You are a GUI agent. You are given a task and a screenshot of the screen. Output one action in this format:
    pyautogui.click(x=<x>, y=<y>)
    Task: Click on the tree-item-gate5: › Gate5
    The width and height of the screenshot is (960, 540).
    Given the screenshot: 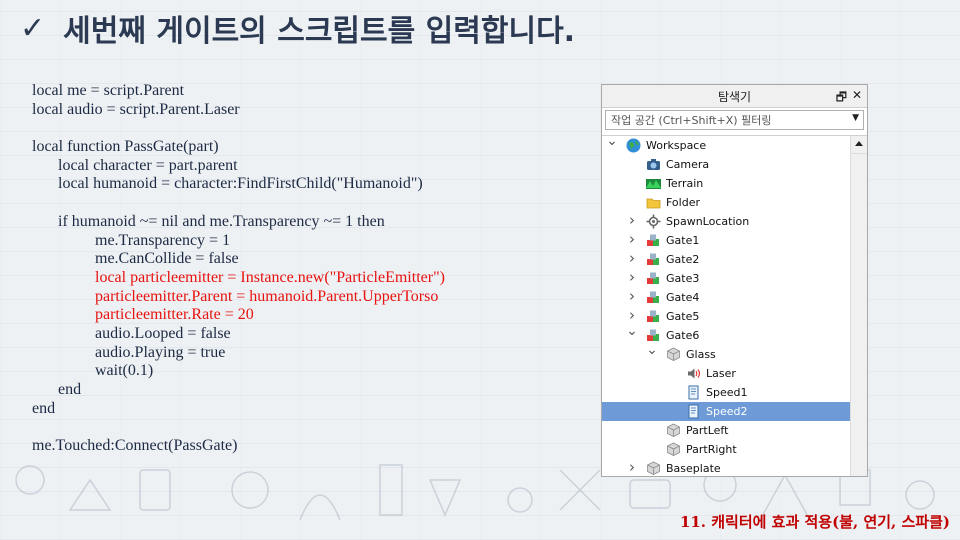 What is the action you would take?
    pyautogui.click(x=726, y=316)
    